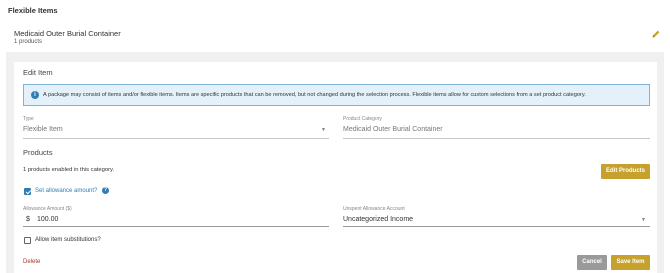 This screenshot has width=670, height=273. What do you see at coordinates (28, 42) in the screenshot?
I see `item-product-count: 1 products` at bounding box center [28, 42].